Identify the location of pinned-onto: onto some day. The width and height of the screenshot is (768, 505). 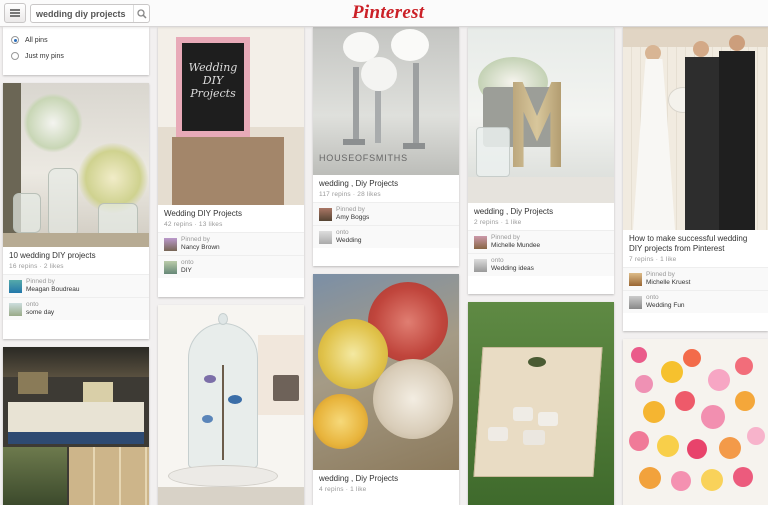
(76, 308).